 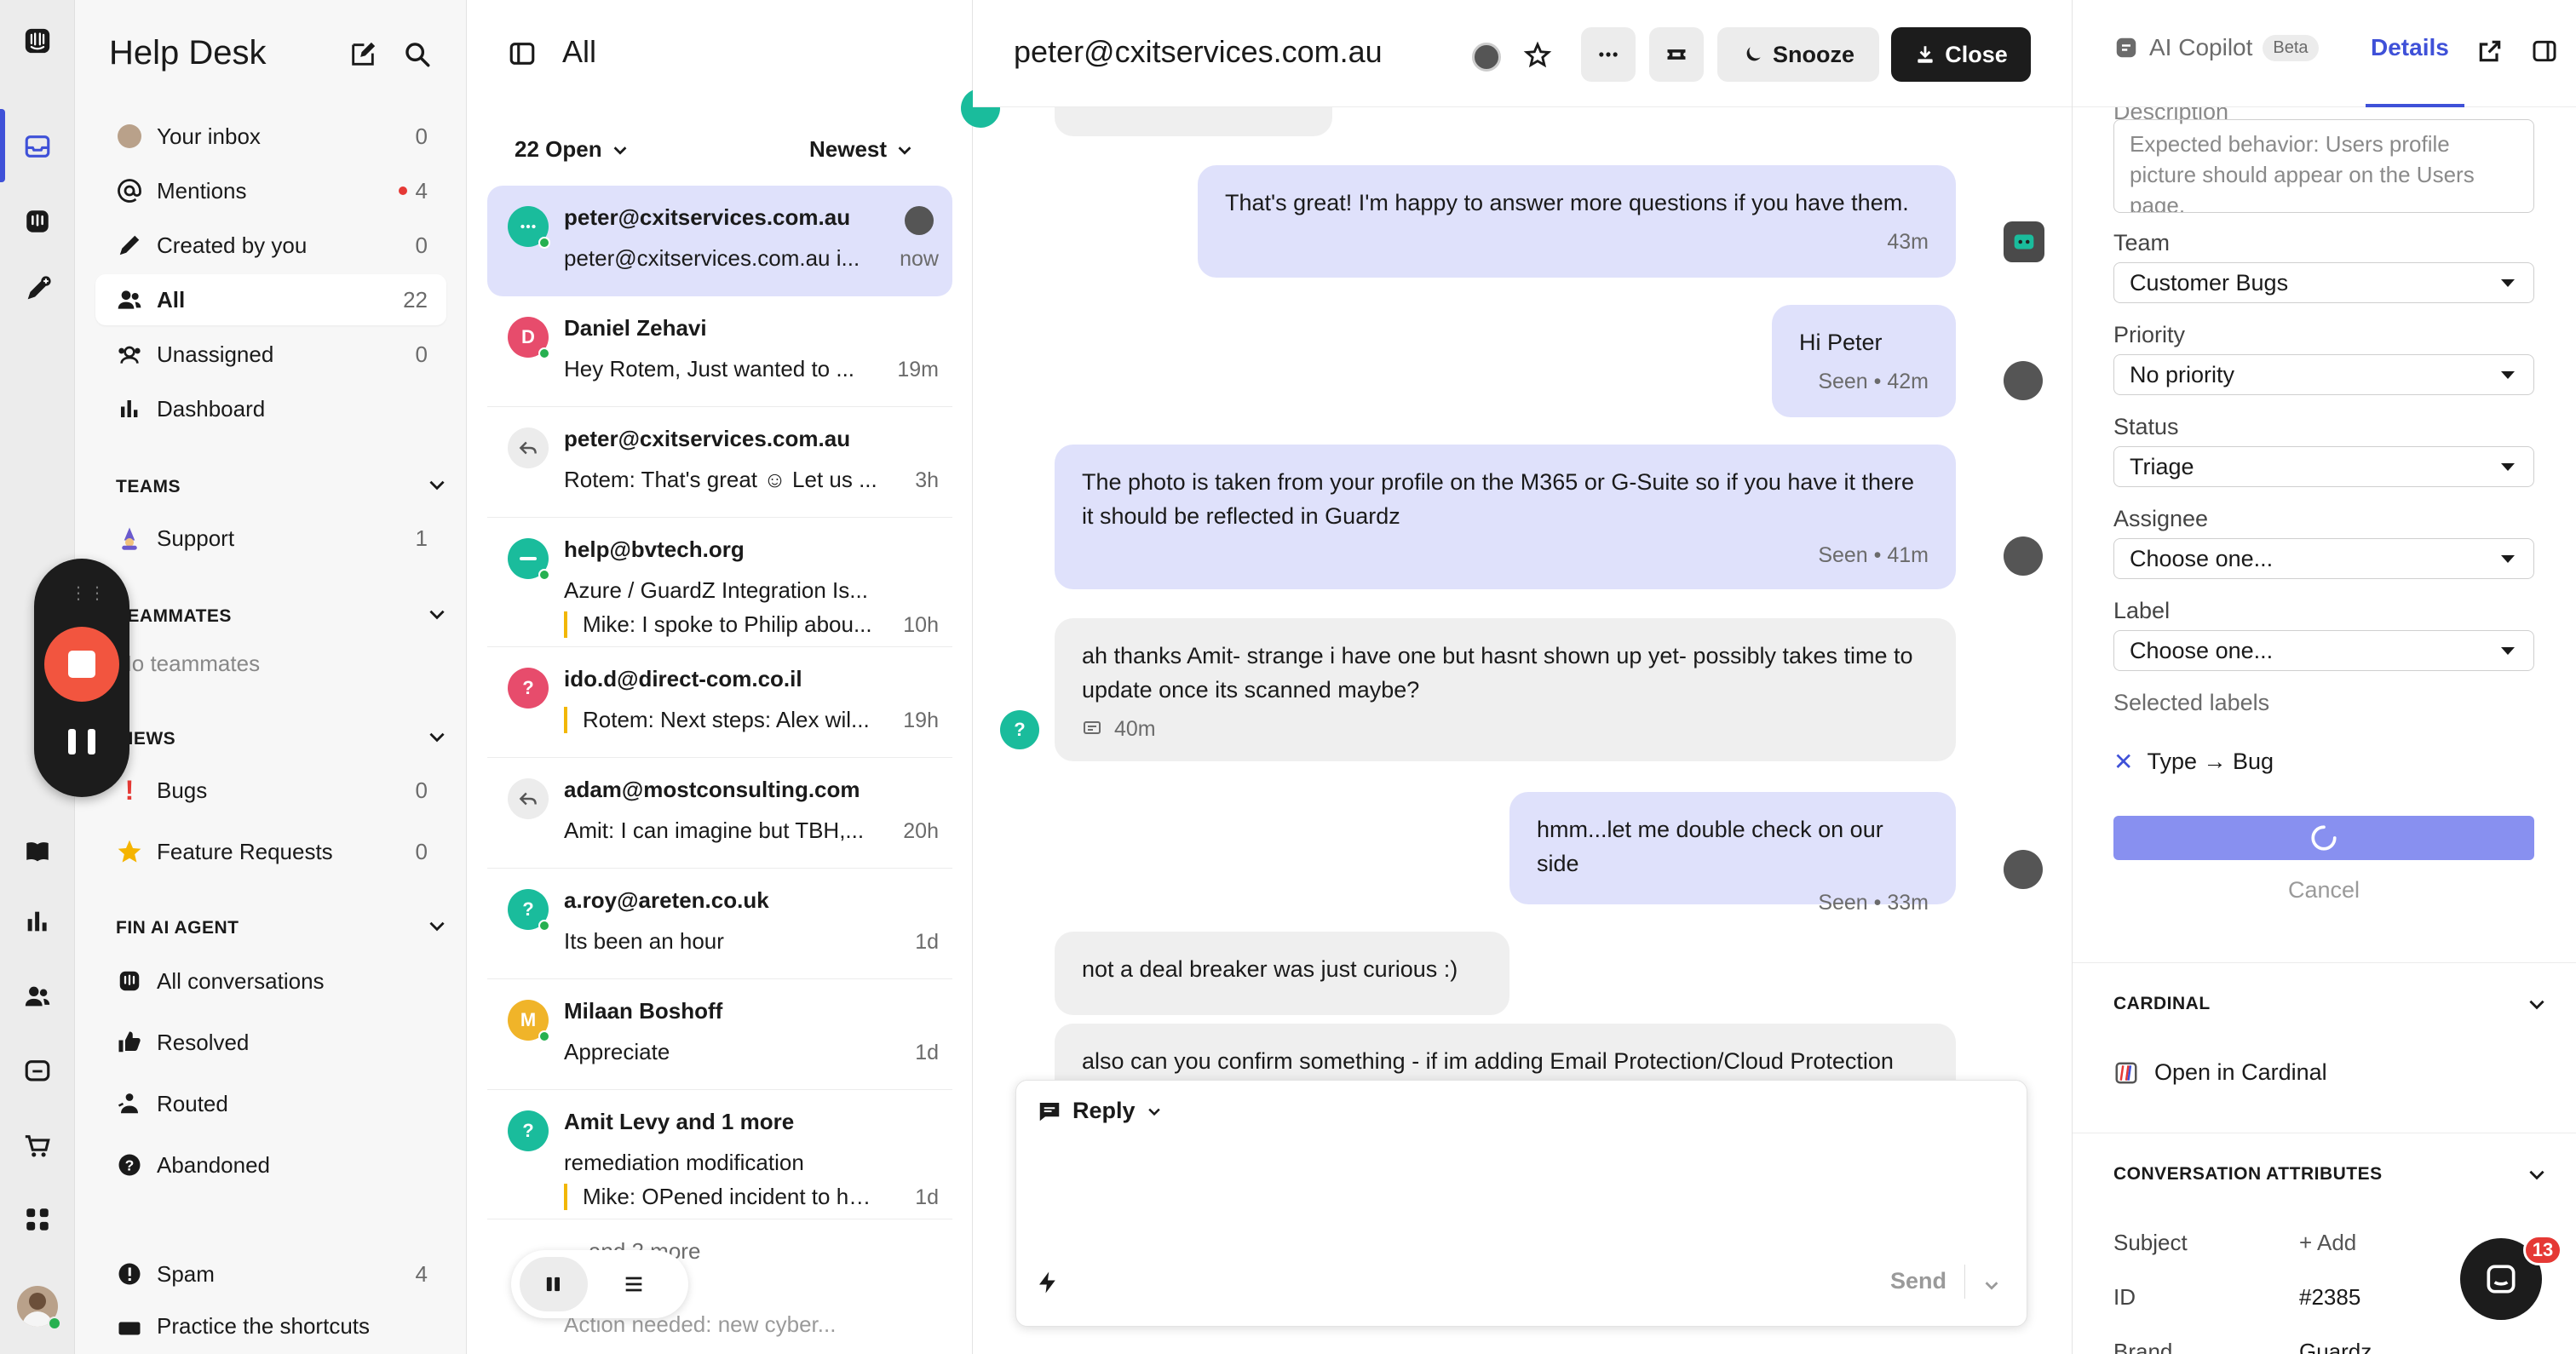 What do you see at coordinates (2161, 518) in the screenshot?
I see `assignee-label: Assignee` at bounding box center [2161, 518].